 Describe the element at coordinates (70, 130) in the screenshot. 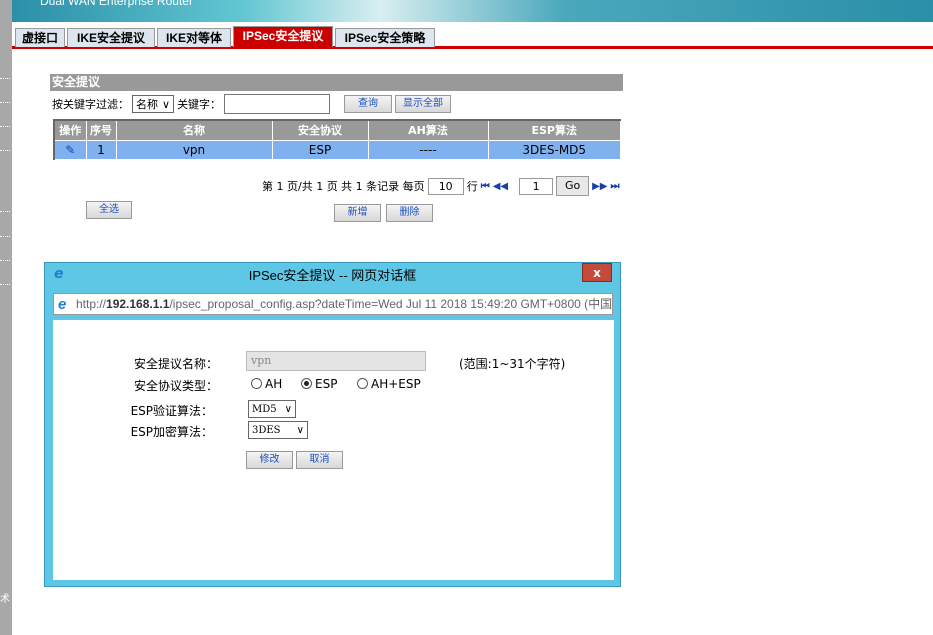

I see `col-action: 操作` at that location.